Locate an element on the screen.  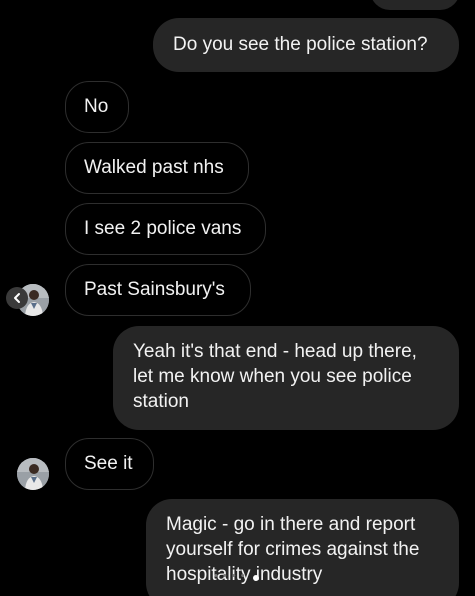
message-line: let me know when you see police is located at coordinates (272, 376).